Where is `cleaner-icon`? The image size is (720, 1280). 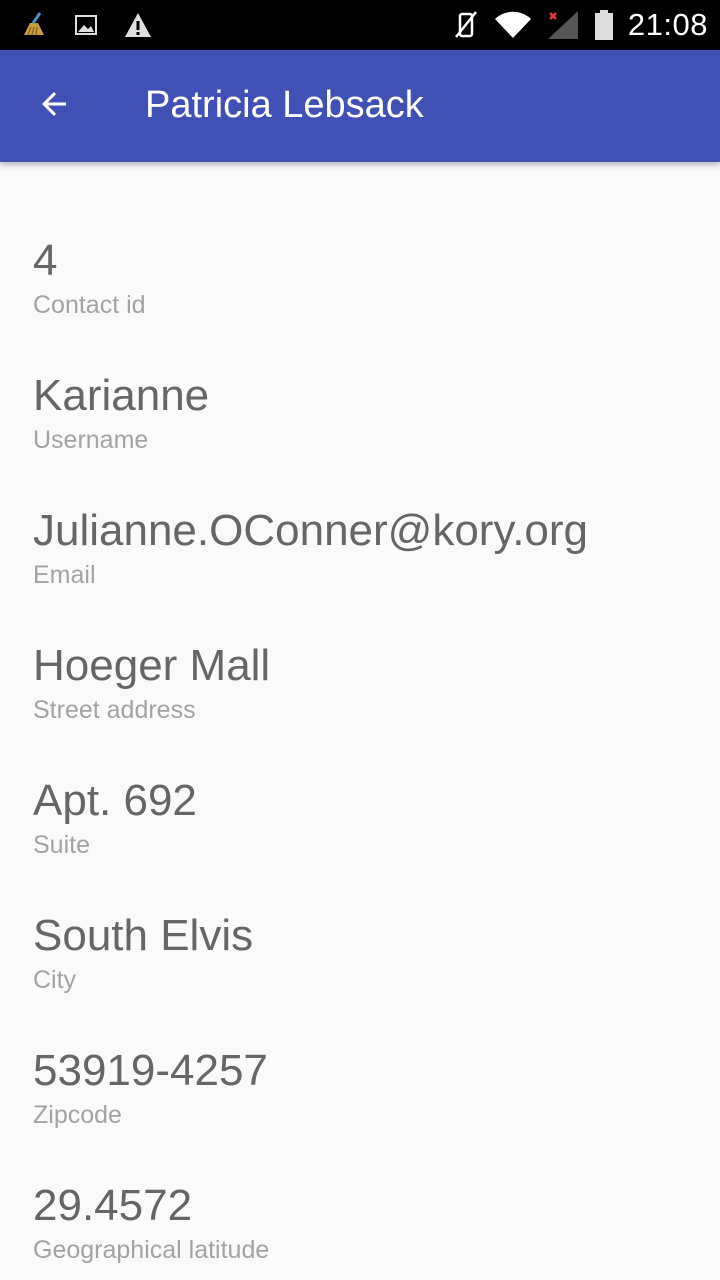
cleaner-icon is located at coordinates (34, 25).